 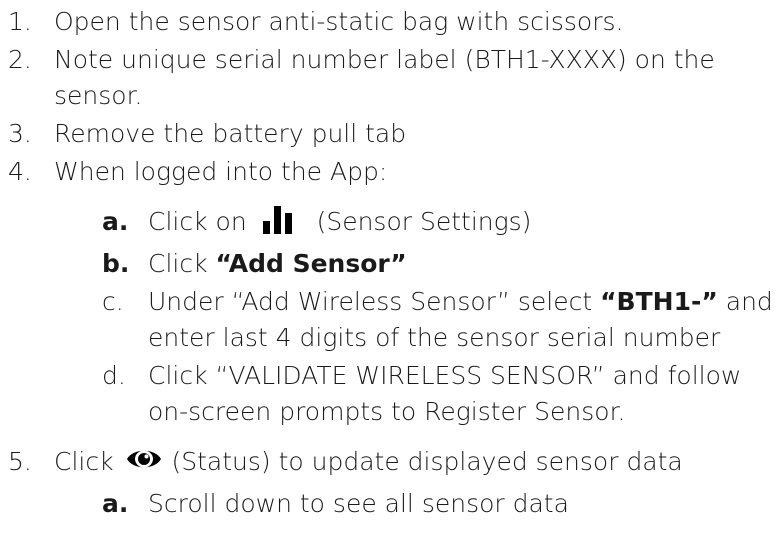 I want to click on step-number: 3., so click(x=20, y=133).